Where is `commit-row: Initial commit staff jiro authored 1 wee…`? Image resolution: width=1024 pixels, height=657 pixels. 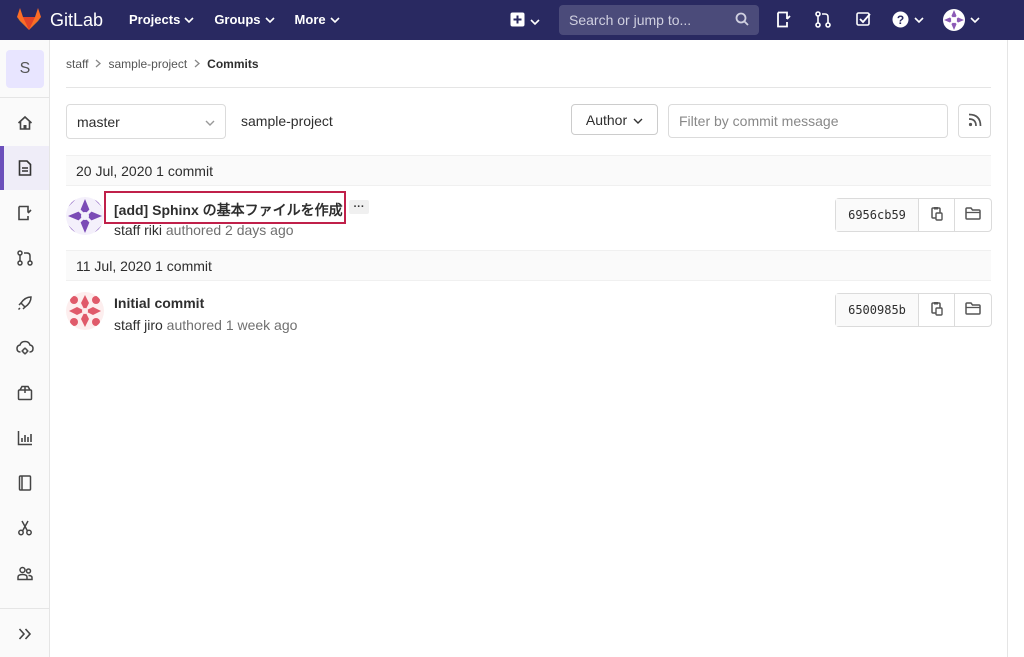 commit-row: Initial commit staff jiro authored 1 wee… is located at coordinates (529, 313).